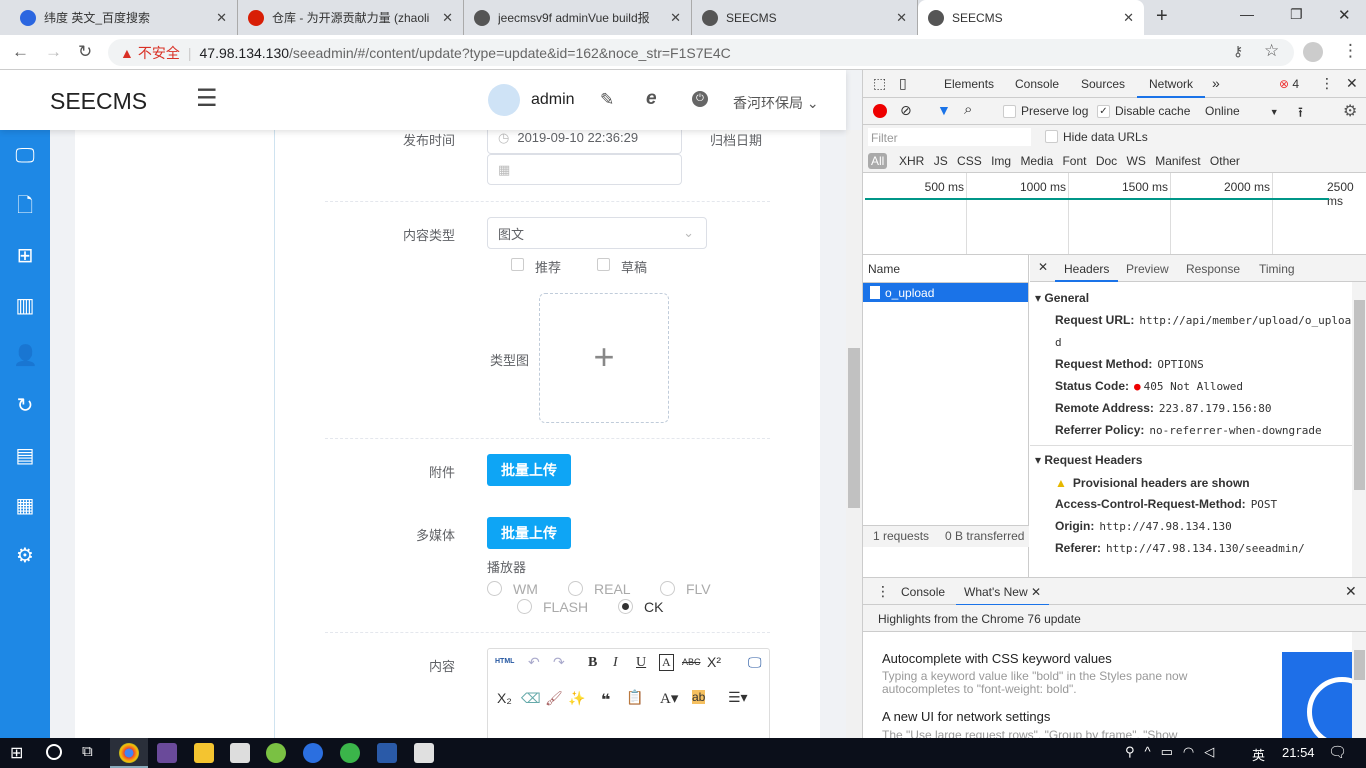 The width and height of the screenshot is (1366, 768). What do you see at coordinates (1300, 114) in the screenshot?
I see `import-har-icon: ⭱` at bounding box center [1300, 114].